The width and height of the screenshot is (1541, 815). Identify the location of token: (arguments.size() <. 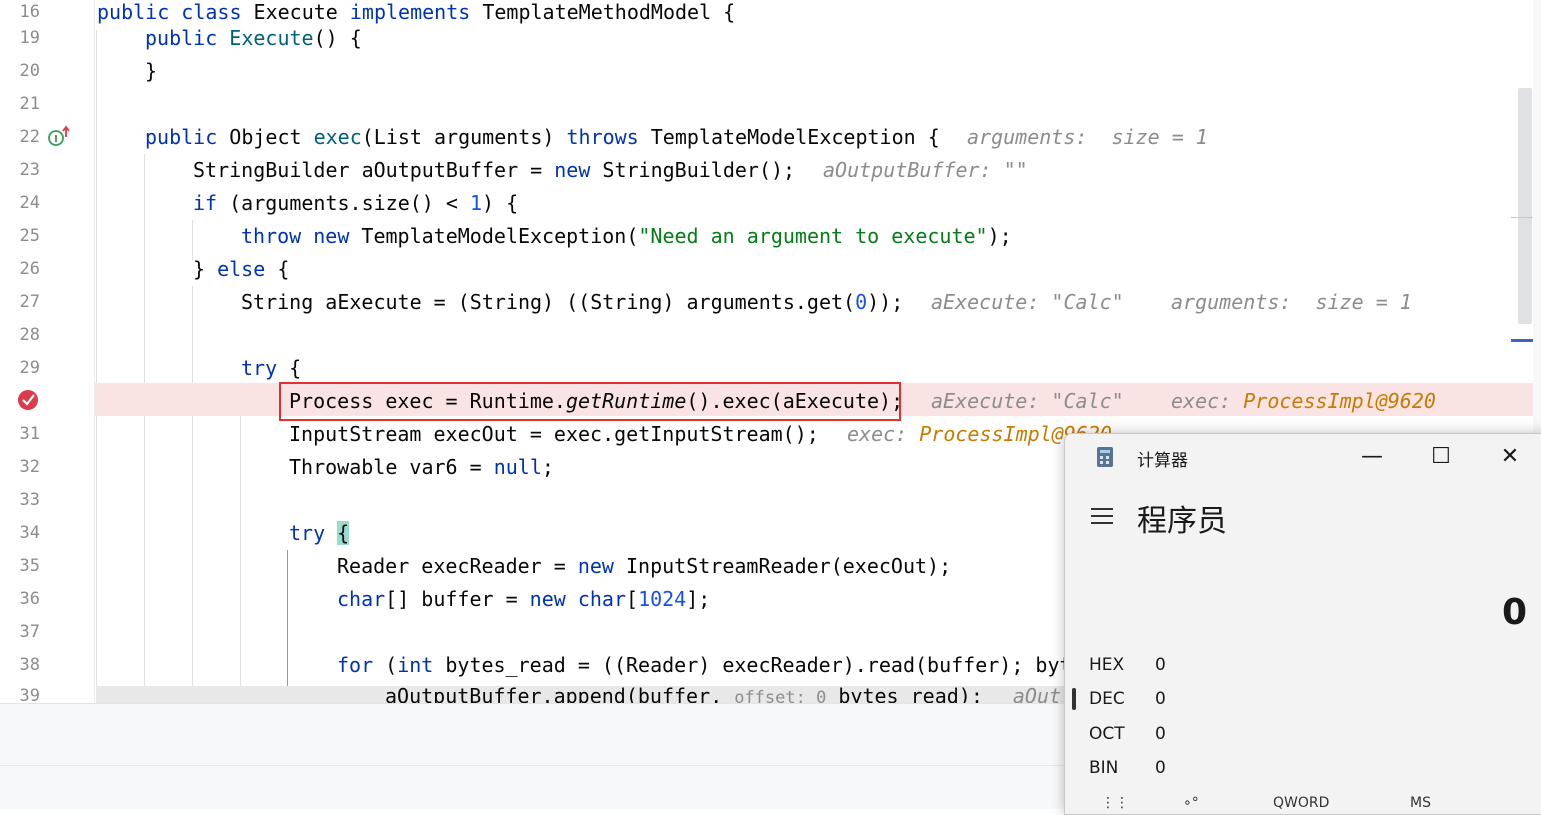
(349, 203).